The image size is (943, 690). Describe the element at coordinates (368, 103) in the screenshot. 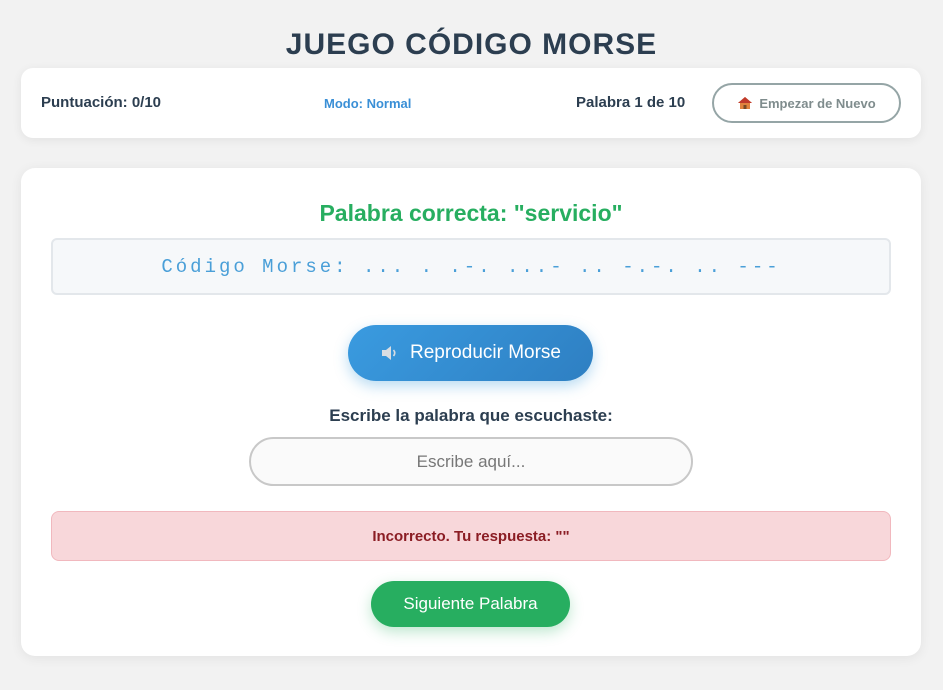

I see `mode-display: Modo: Normal` at that location.